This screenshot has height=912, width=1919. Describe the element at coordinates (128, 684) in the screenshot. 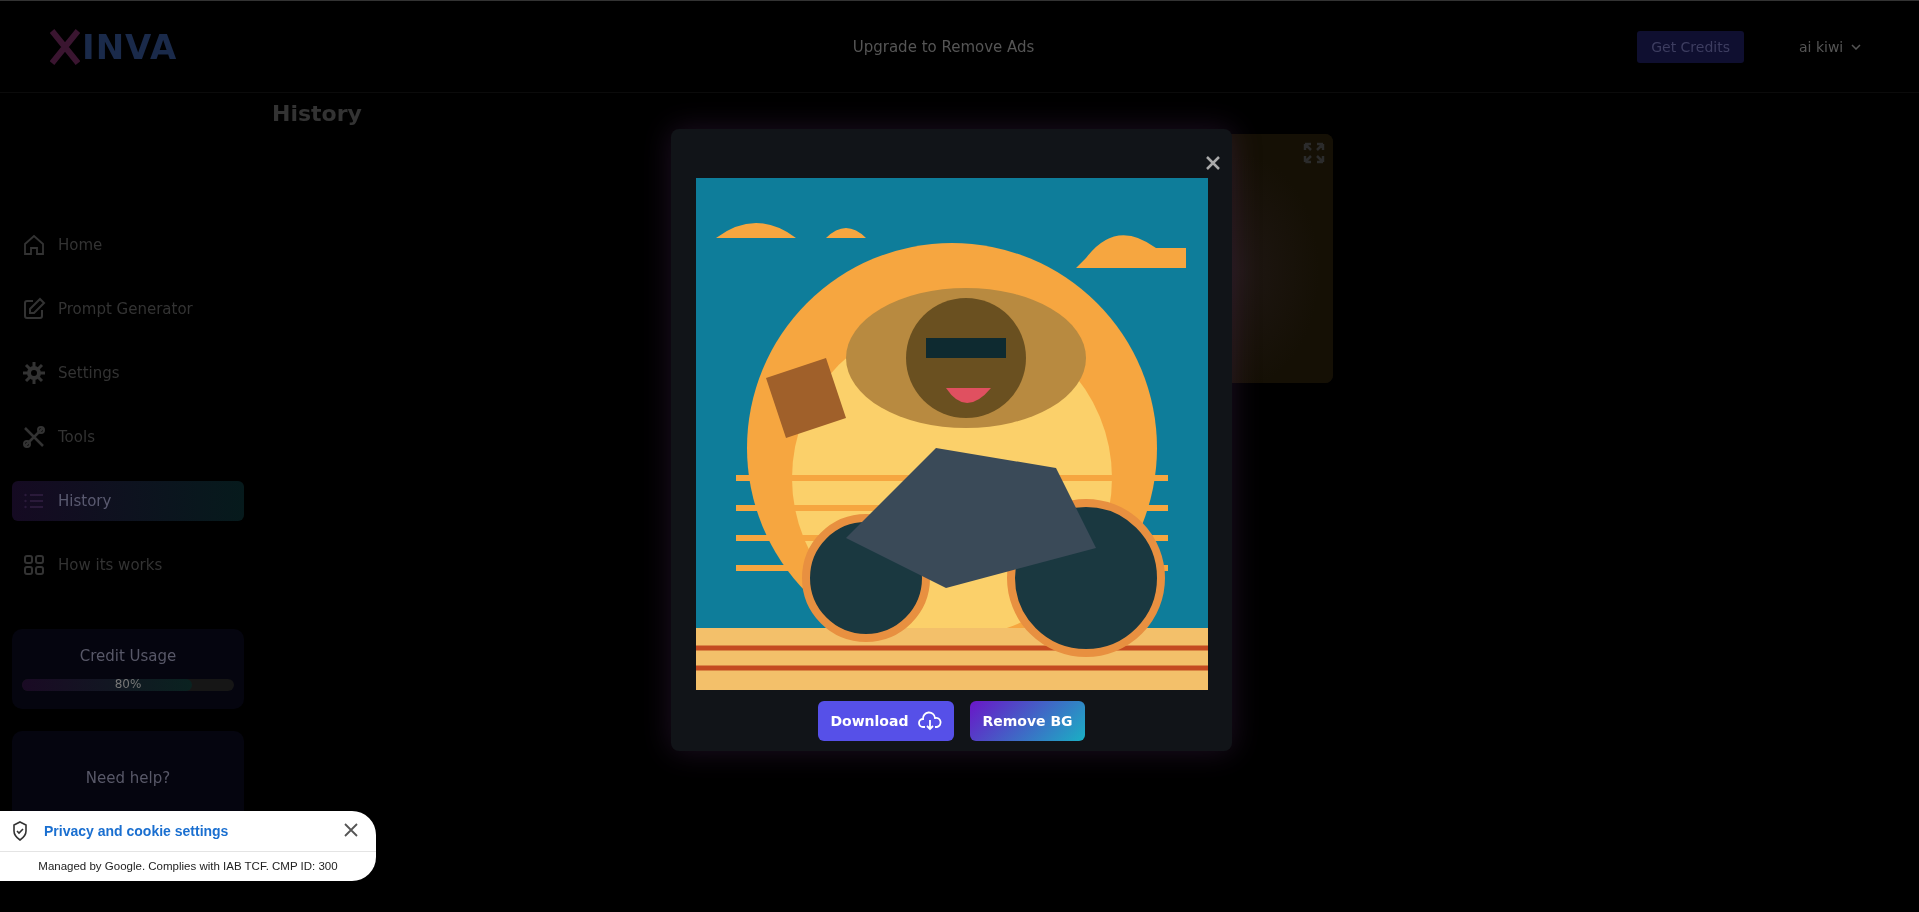

I see `credit-usage-reading: 80%` at that location.